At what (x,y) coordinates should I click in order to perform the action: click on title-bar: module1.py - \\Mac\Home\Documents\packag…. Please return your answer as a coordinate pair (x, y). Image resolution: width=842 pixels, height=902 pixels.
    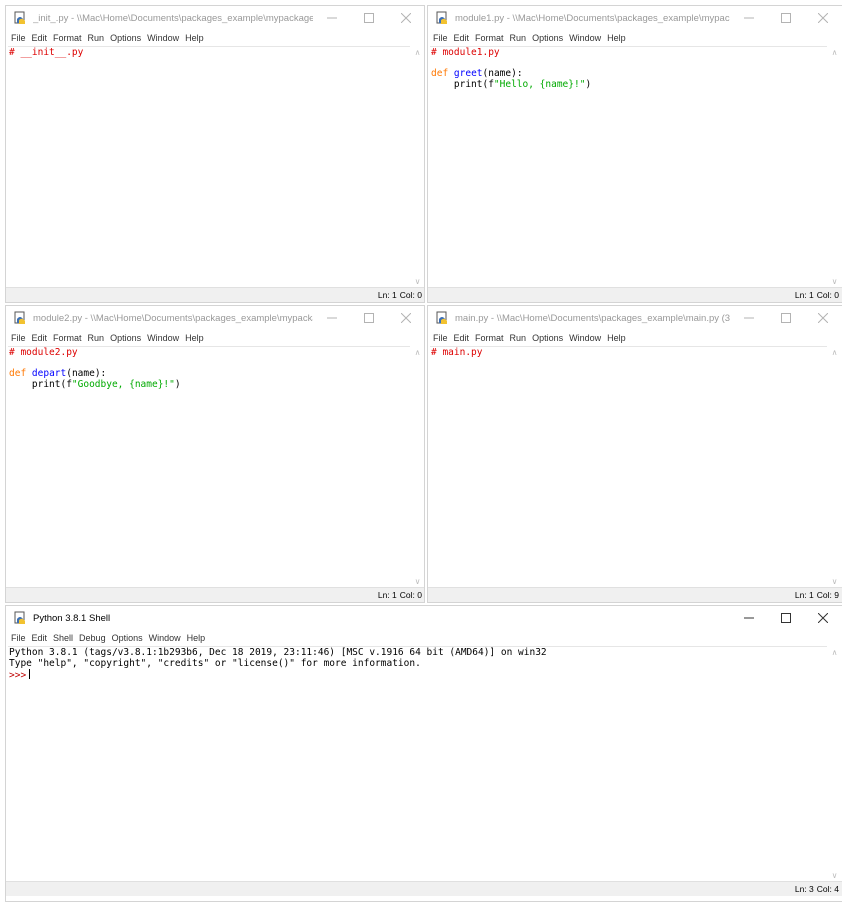
    Looking at the image, I should click on (635, 18).